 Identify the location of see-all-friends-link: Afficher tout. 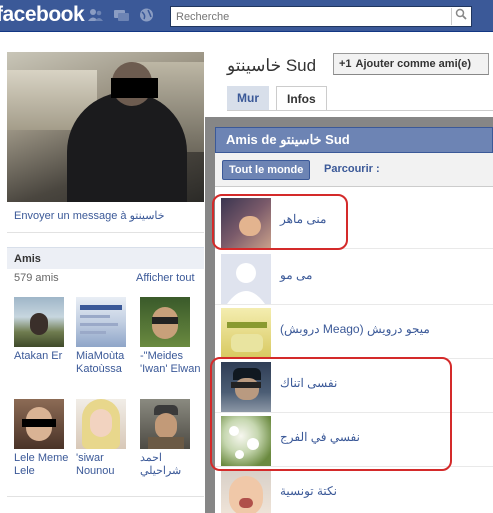
(165, 278).